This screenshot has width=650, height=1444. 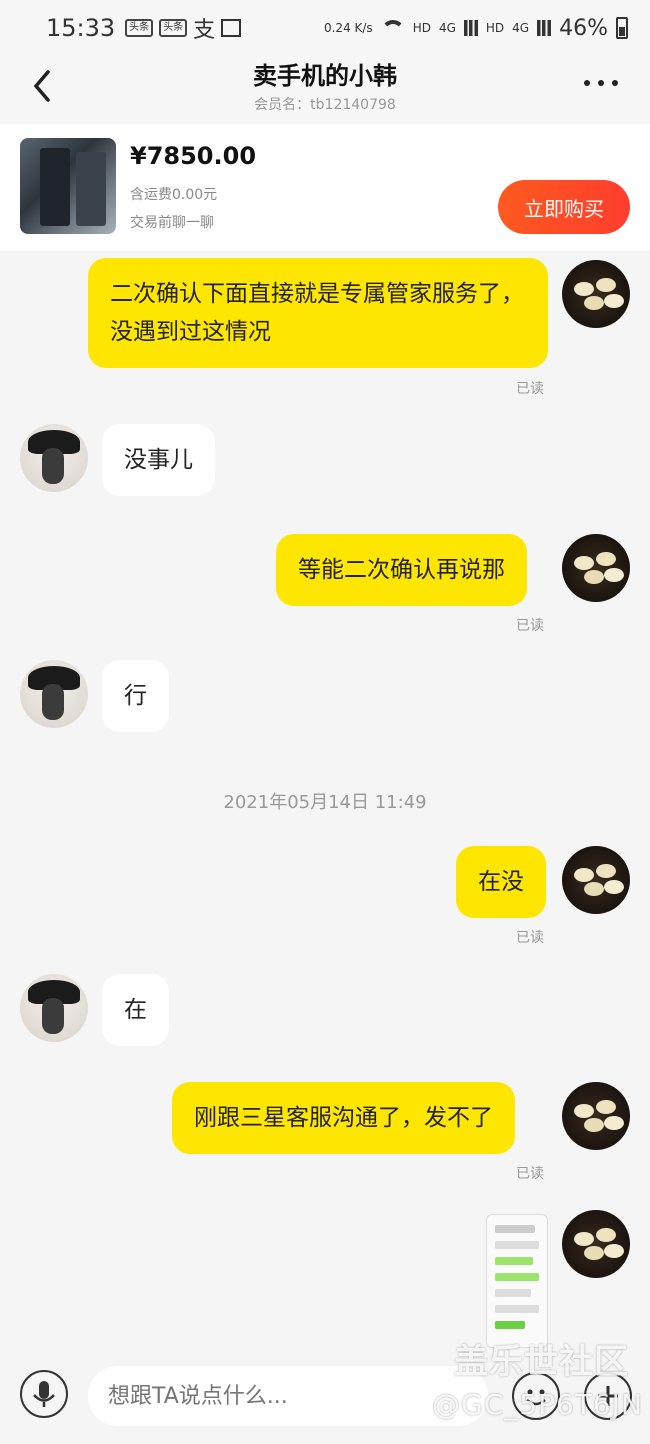 I want to click on watermark-user: @GC_5P6T6JN, so click(x=537, y=1404).